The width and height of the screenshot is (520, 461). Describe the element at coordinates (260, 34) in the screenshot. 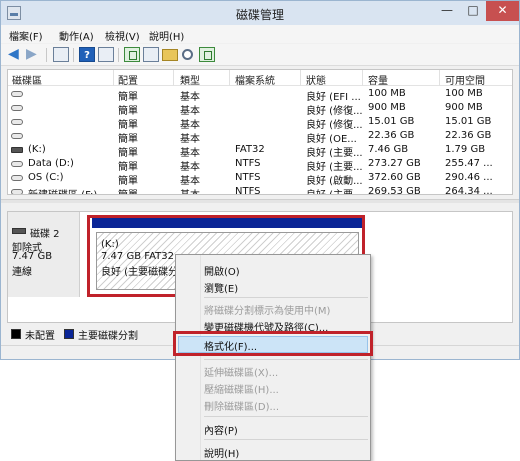

I see `menu-bar: 檔案(F) 動作(A) 檢視(V) 說明(H)` at that location.